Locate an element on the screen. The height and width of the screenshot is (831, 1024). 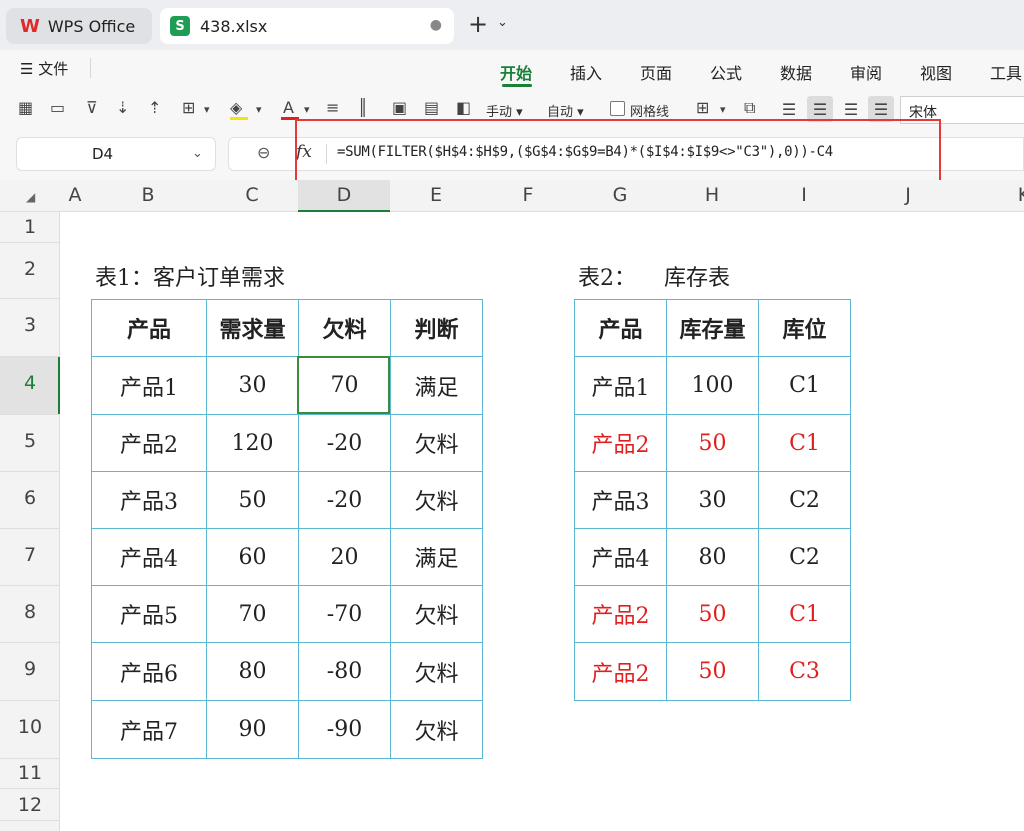
table-cell: -80 is located at coordinates (344, 671).